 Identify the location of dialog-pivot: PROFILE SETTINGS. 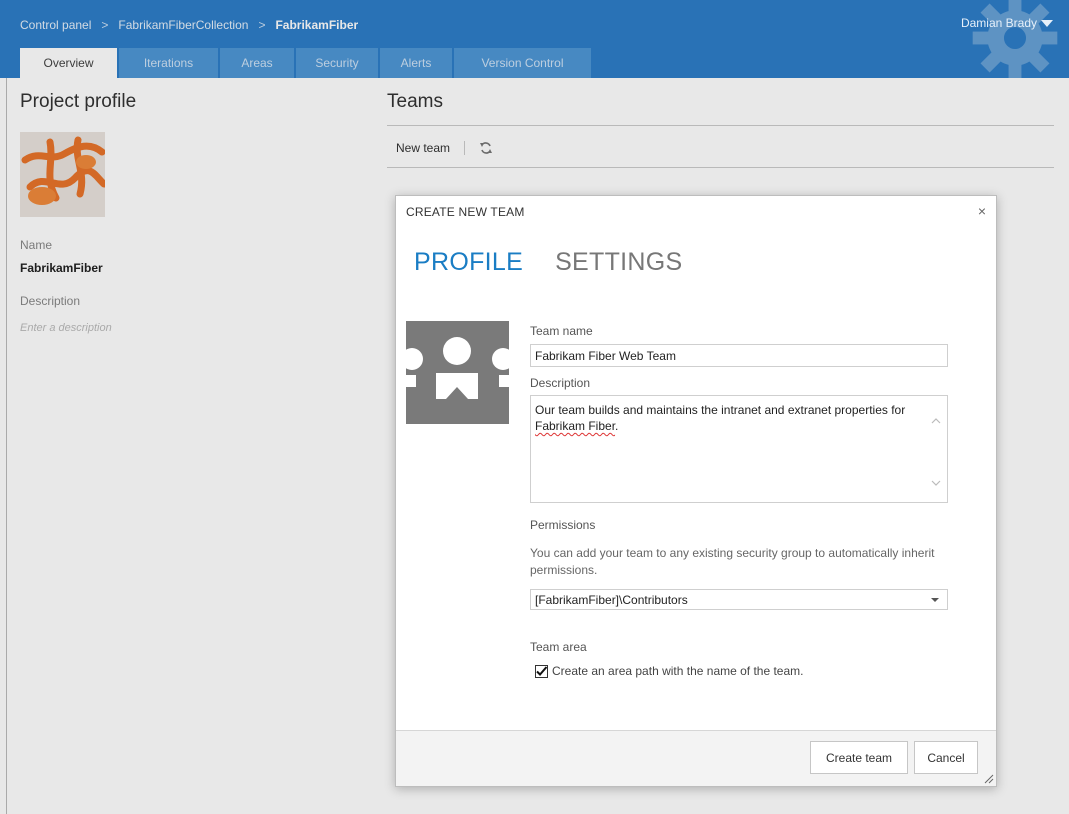
(548, 262).